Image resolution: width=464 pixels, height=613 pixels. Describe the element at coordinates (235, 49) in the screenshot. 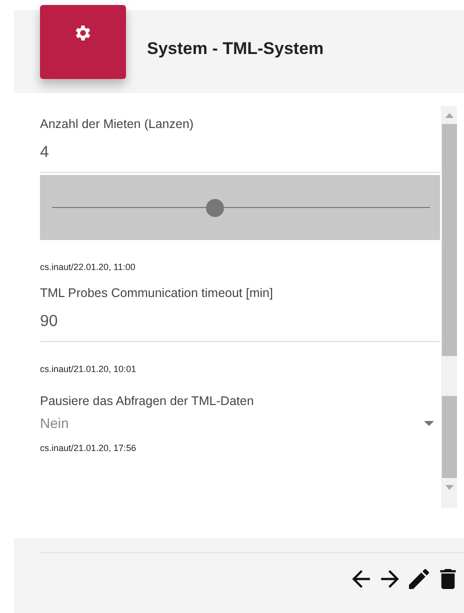

I see `page-title: System - TML-System` at that location.